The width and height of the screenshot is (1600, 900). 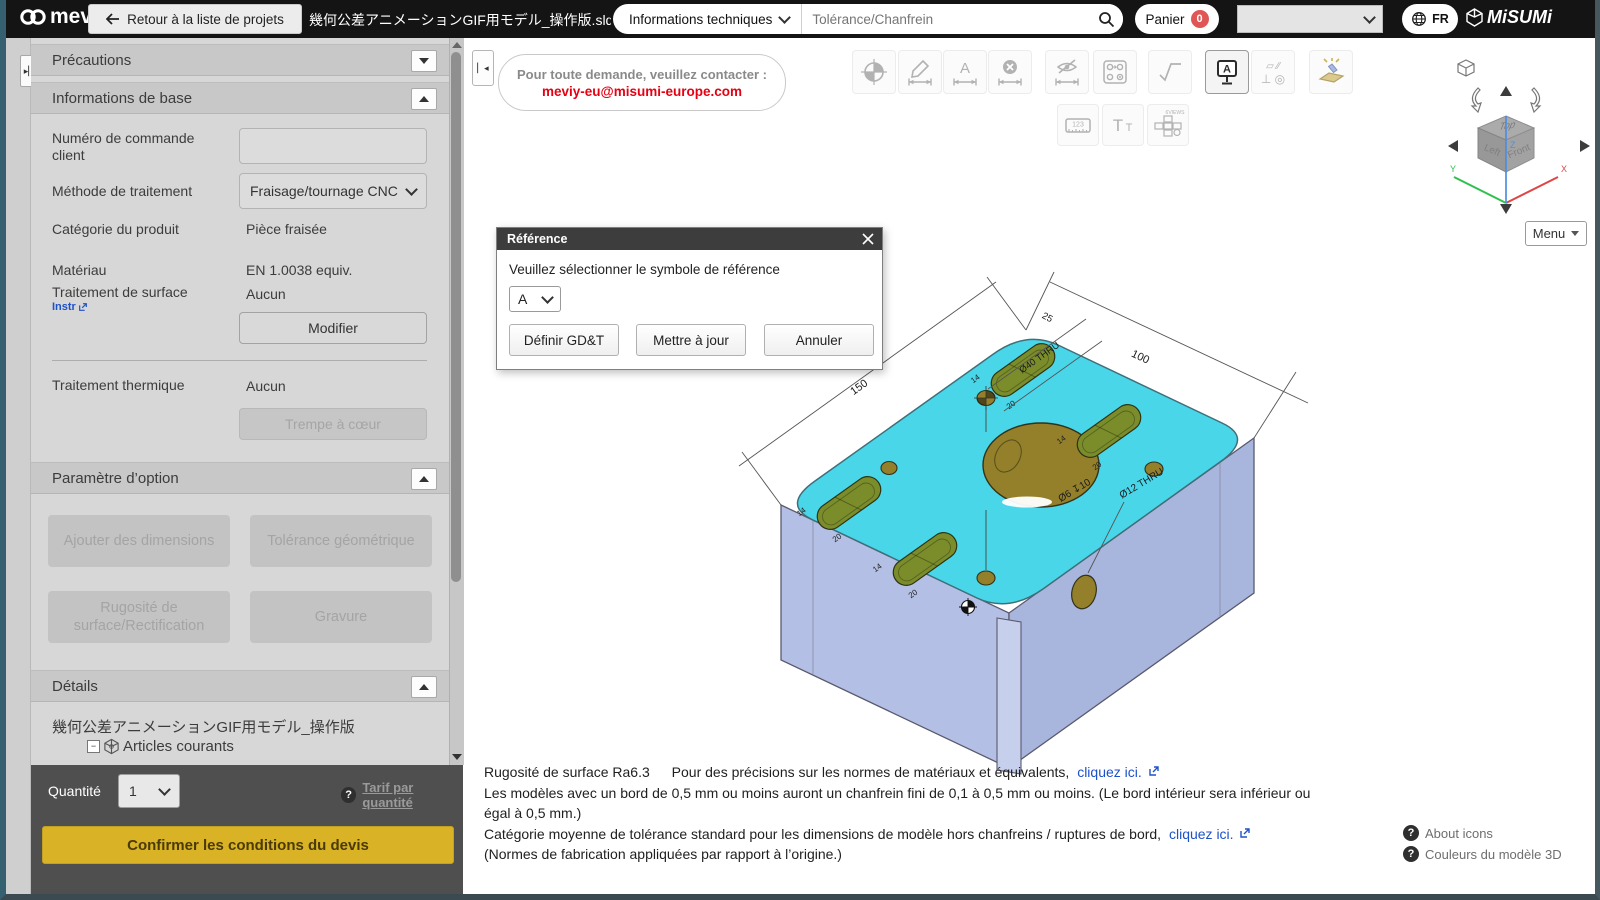 What do you see at coordinates (868, 239) in the screenshot?
I see `close-icon` at bounding box center [868, 239].